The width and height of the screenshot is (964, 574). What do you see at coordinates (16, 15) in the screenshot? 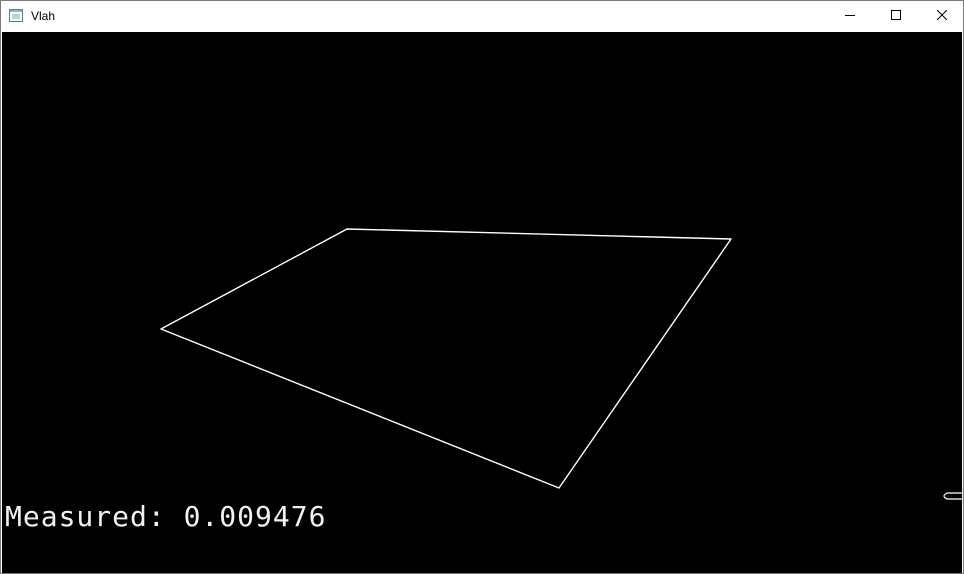
I see `app-icon` at bounding box center [16, 15].